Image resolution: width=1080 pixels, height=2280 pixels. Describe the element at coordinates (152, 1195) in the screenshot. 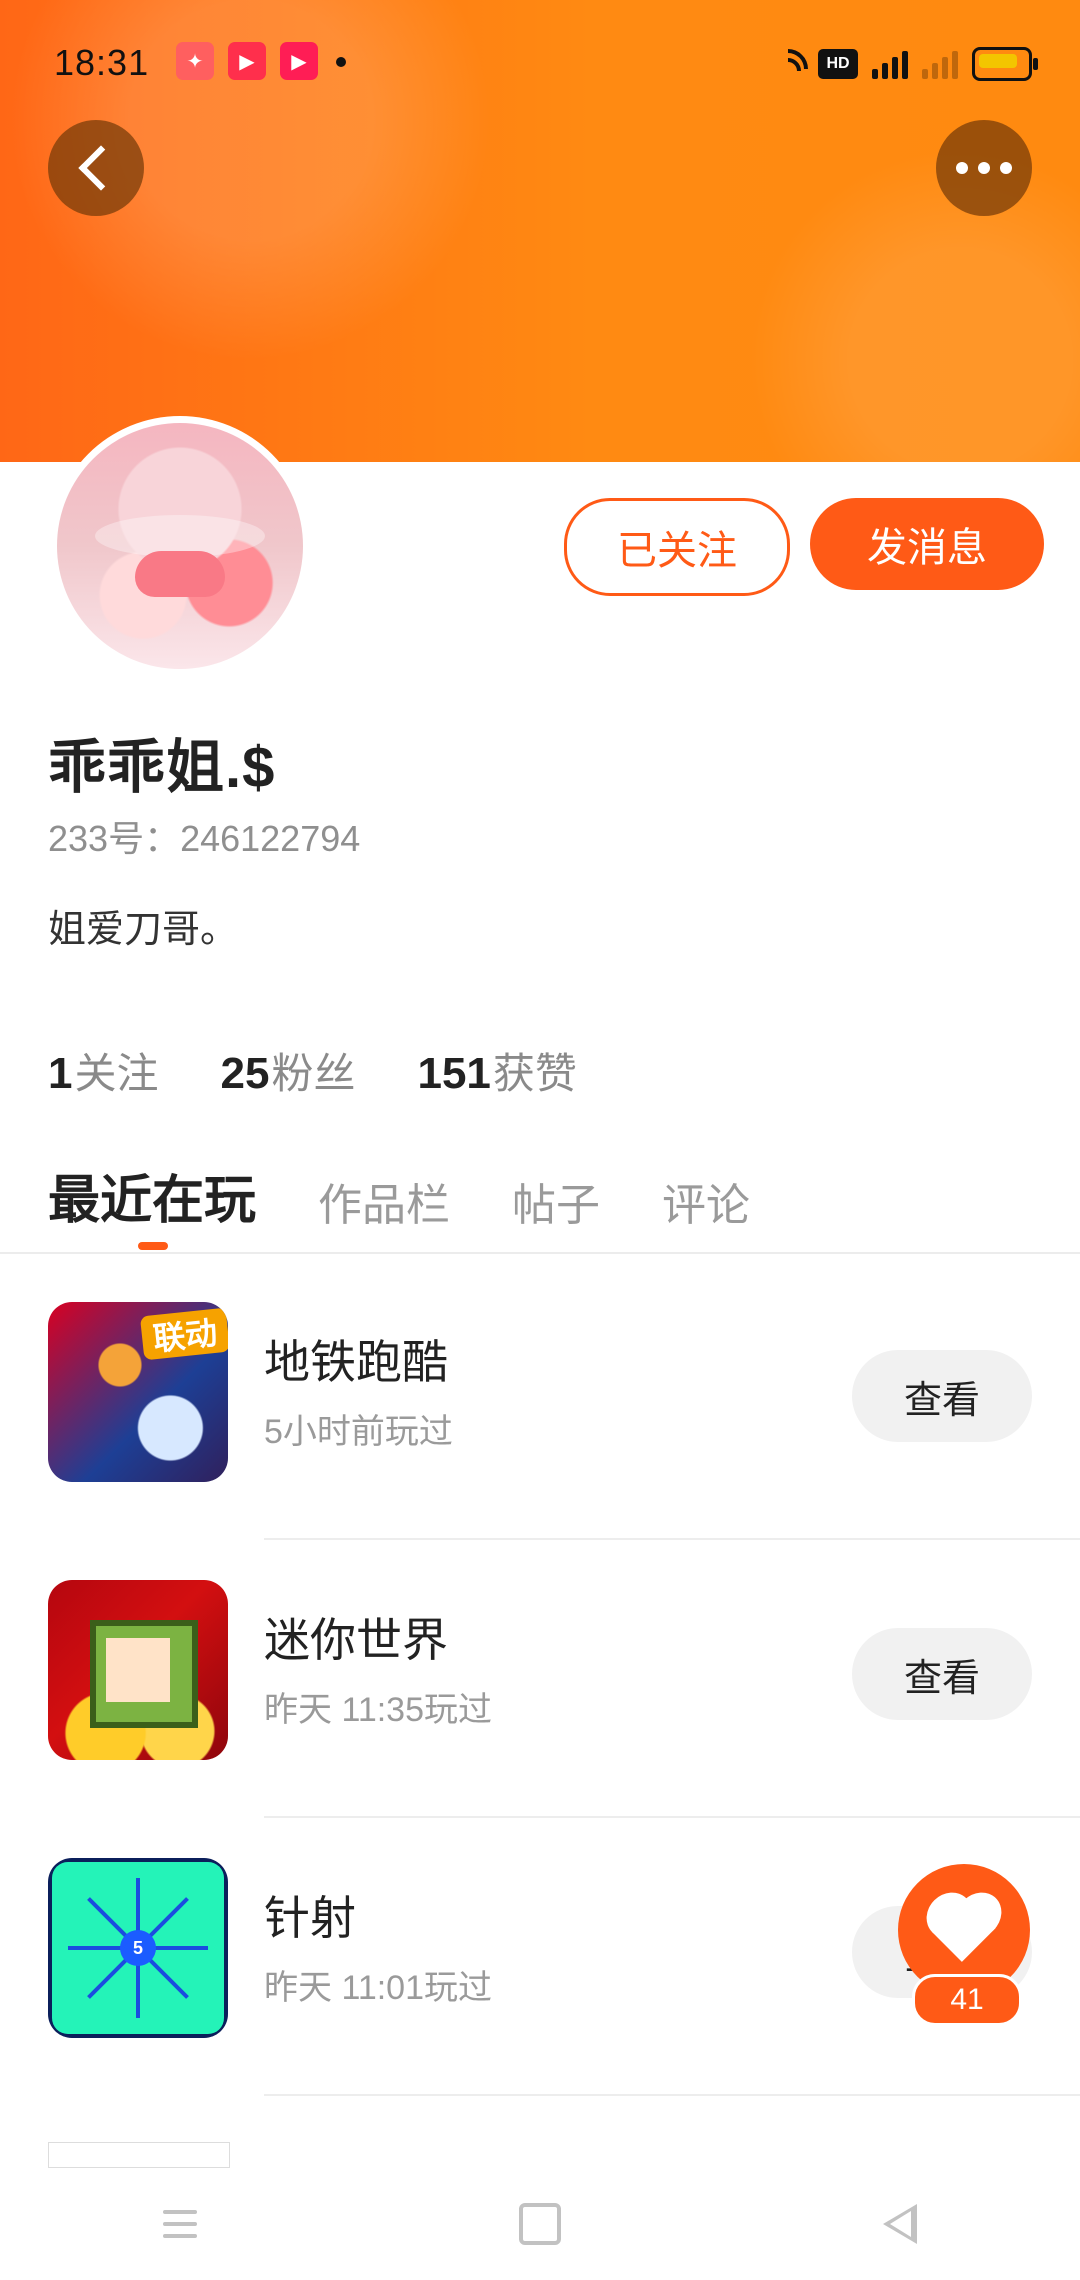

I see `tab-recently-played: 最近在玩` at that location.